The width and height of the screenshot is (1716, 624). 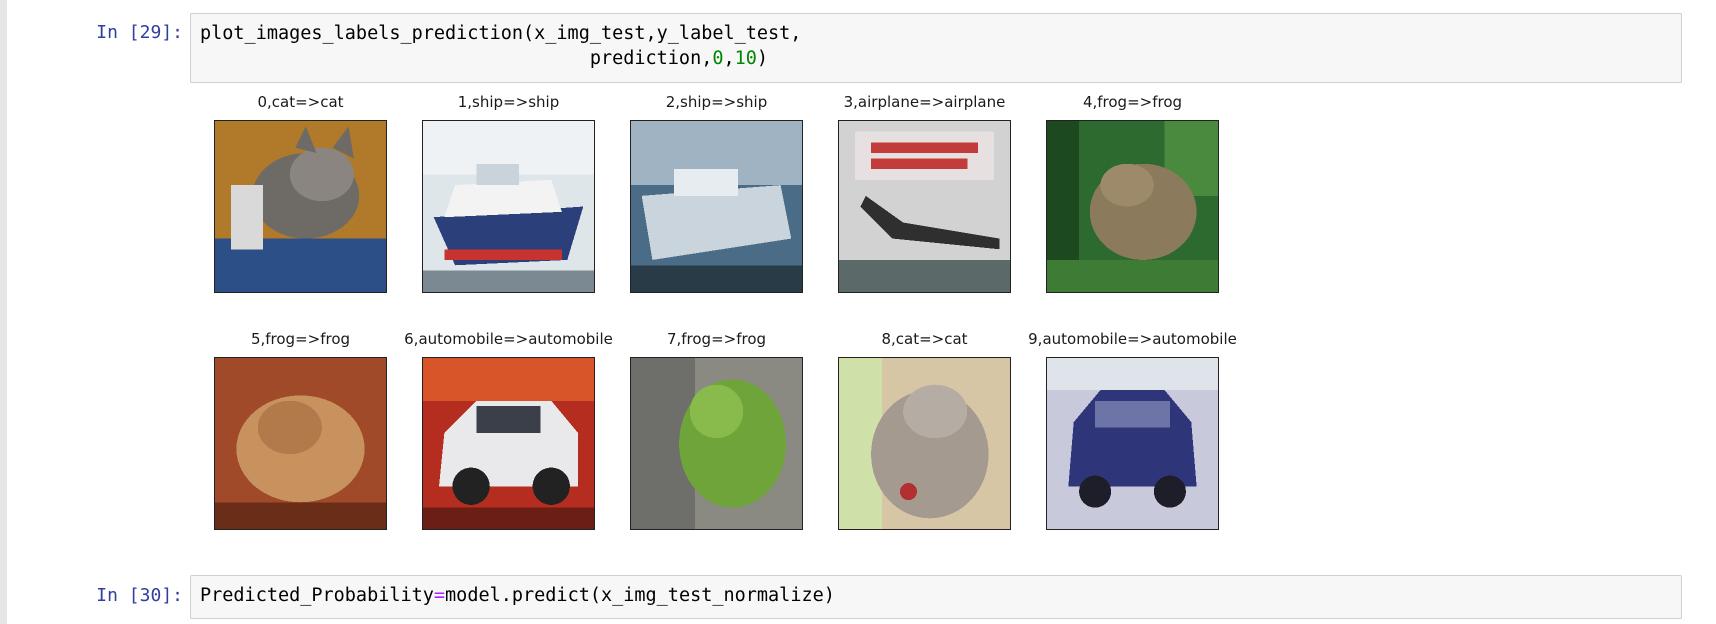 What do you see at coordinates (456, 58) in the screenshot?
I see `code-token: prediction,` at bounding box center [456, 58].